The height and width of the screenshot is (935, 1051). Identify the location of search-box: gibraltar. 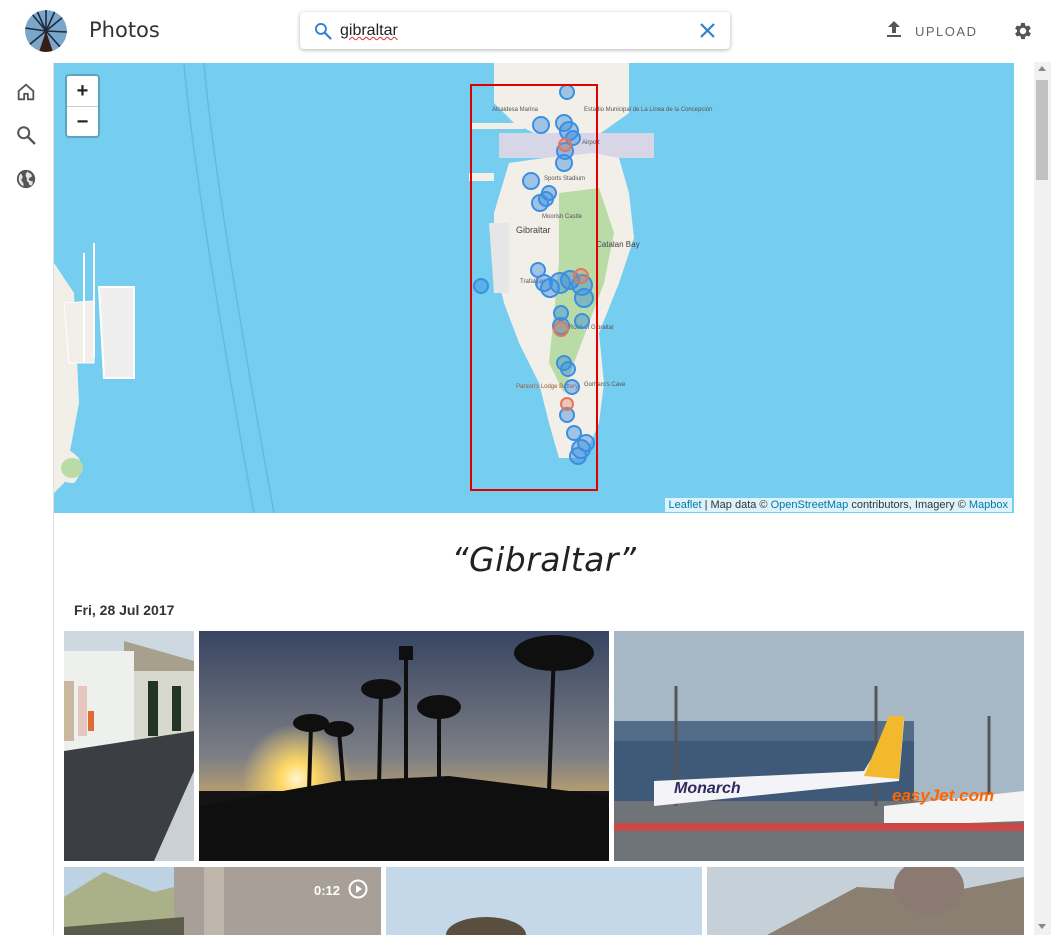
(515, 30).